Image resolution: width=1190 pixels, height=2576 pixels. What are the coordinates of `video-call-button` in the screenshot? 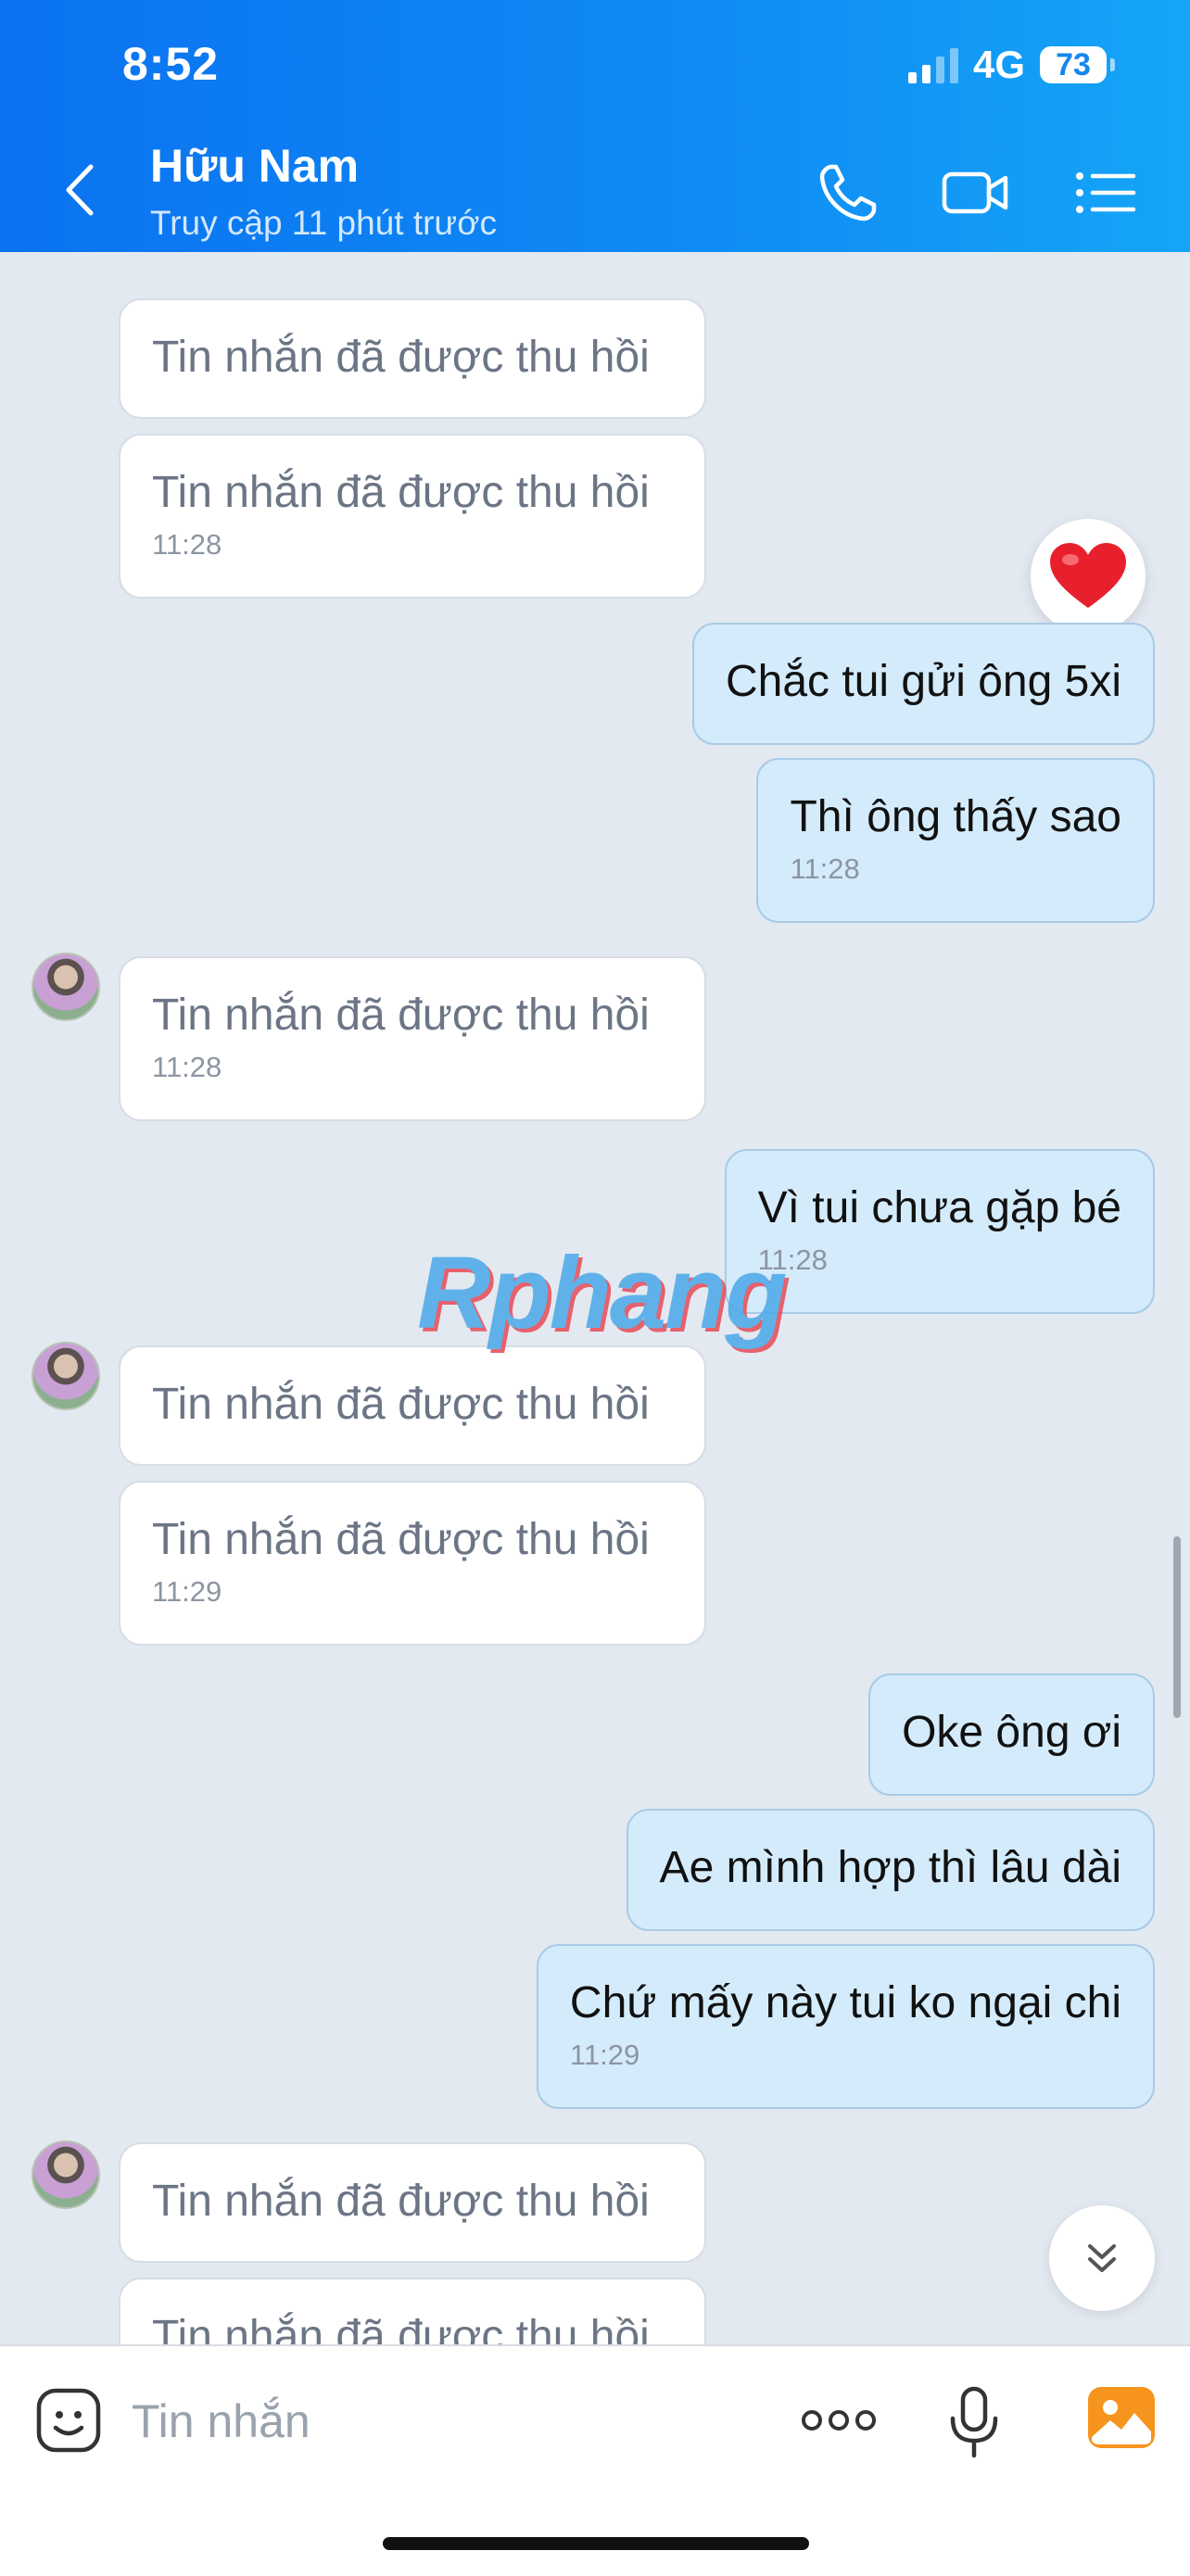 It's located at (976, 193).